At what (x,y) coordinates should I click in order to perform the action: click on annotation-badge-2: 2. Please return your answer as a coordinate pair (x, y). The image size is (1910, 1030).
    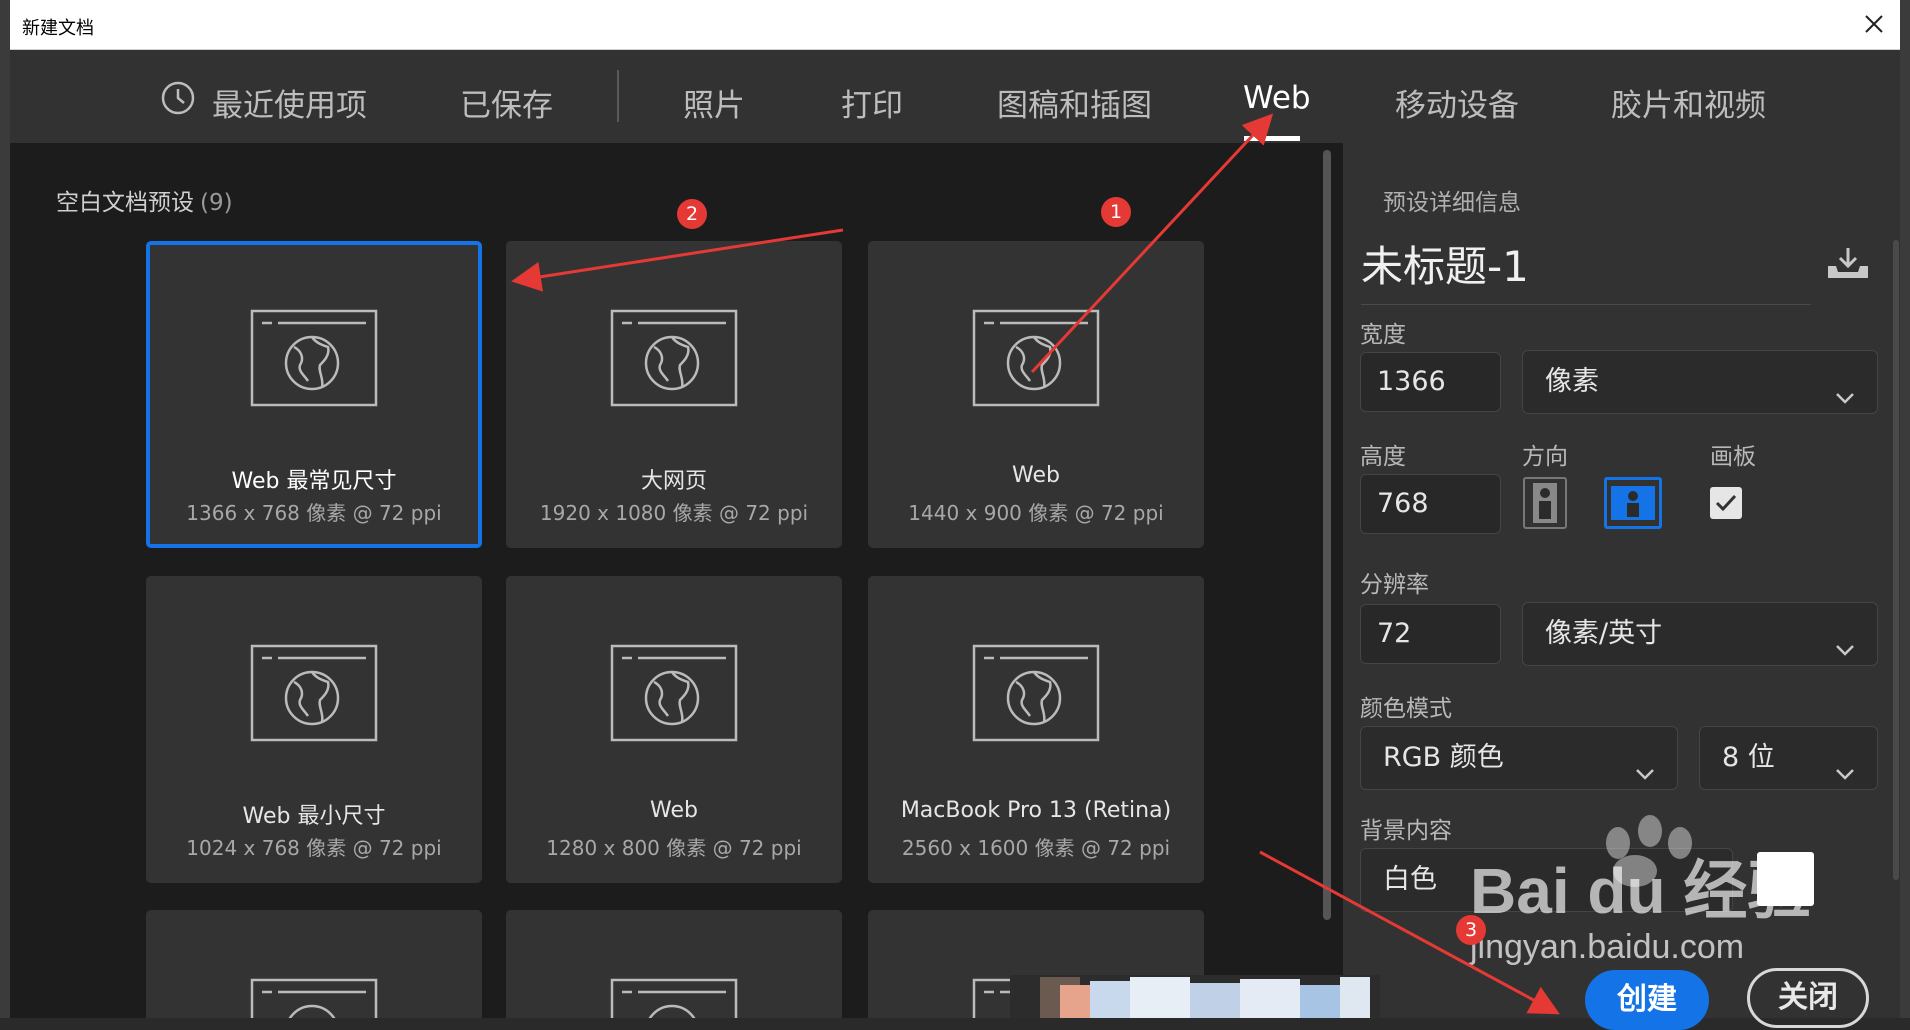
    Looking at the image, I should click on (692, 214).